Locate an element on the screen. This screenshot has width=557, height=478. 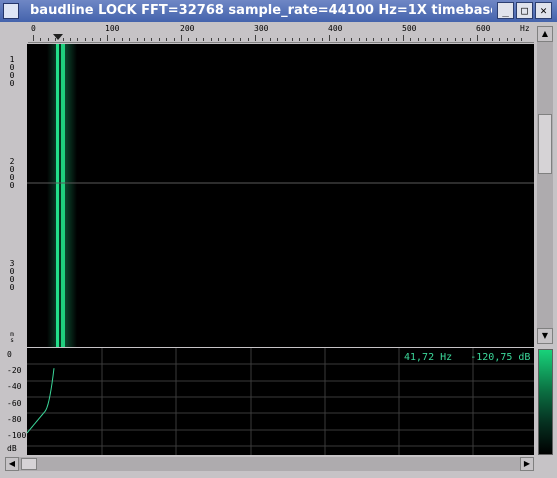
scroll-right-icon: ▶ is located at coordinates (527, 464).